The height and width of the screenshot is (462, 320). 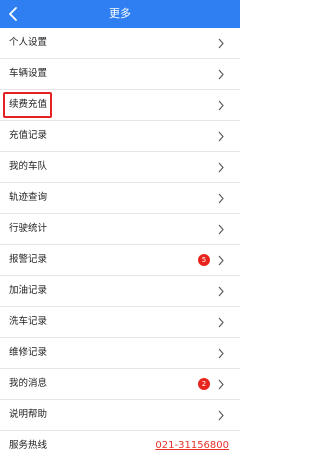 I want to click on menu-item-label: 行驶统计, so click(x=28, y=228).